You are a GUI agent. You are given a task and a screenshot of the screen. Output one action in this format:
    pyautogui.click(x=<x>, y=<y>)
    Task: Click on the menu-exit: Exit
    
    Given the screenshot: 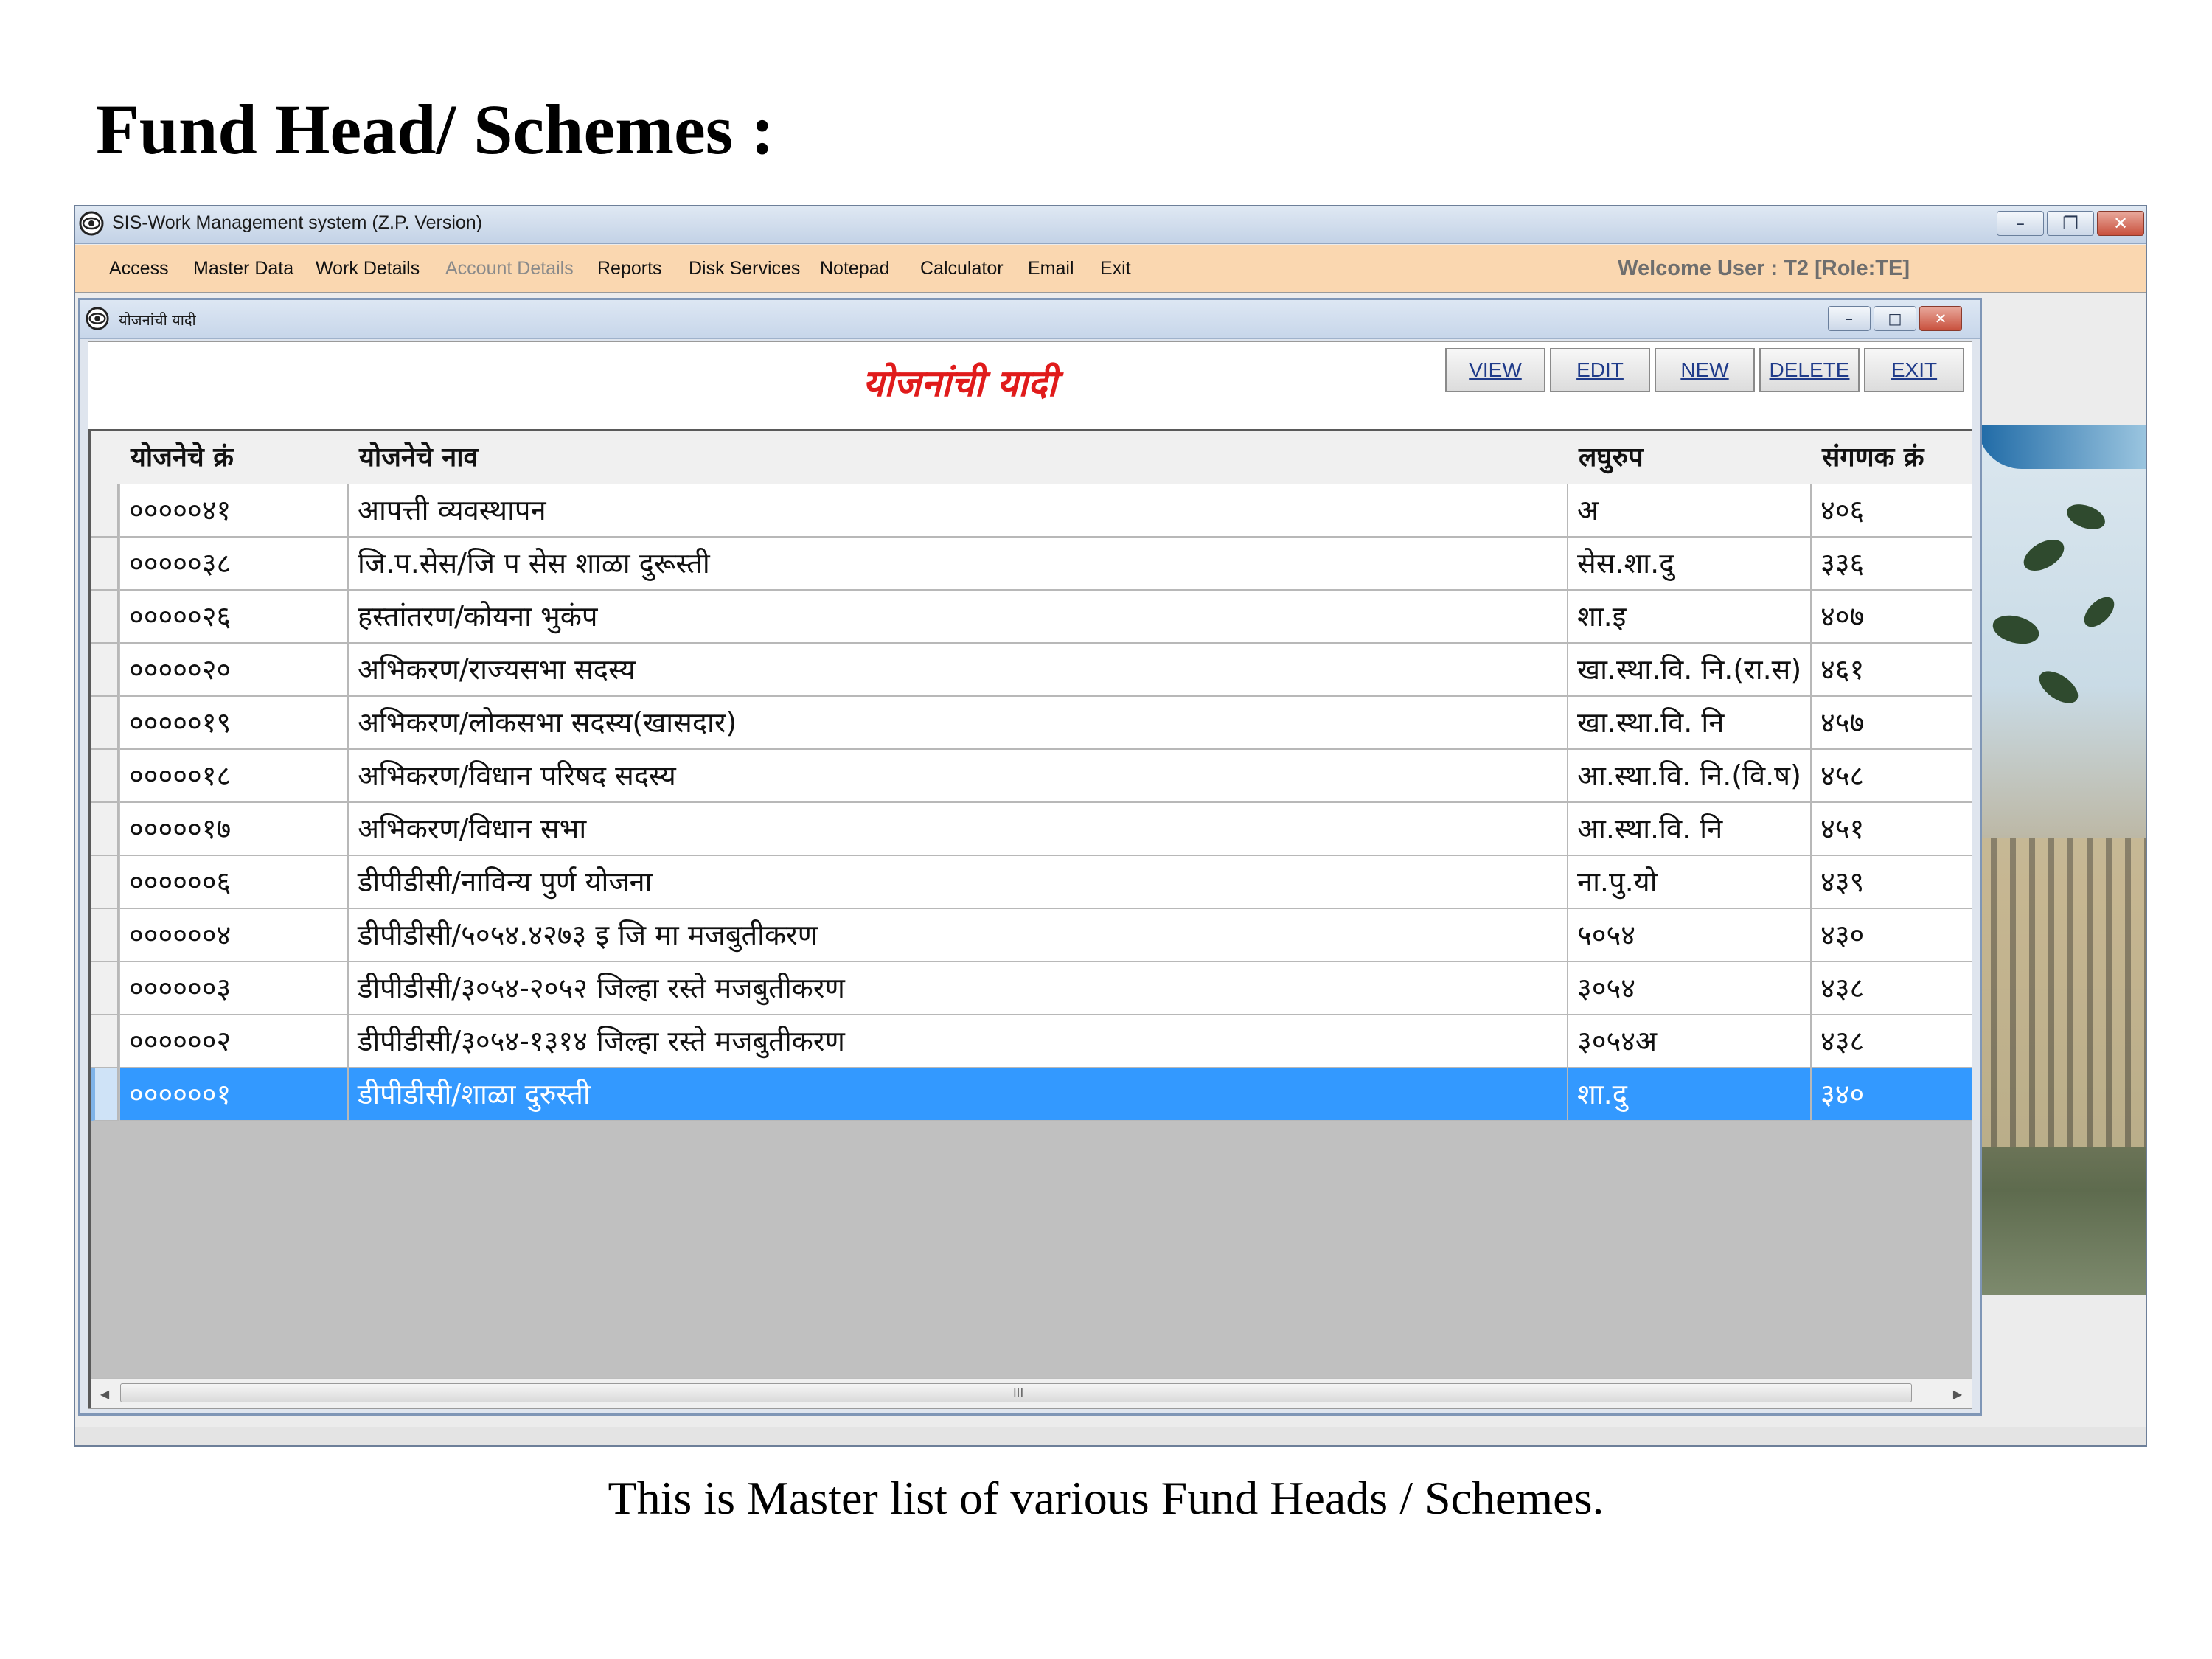 What is the action you would take?
    pyautogui.click(x=1115, y=268)
    